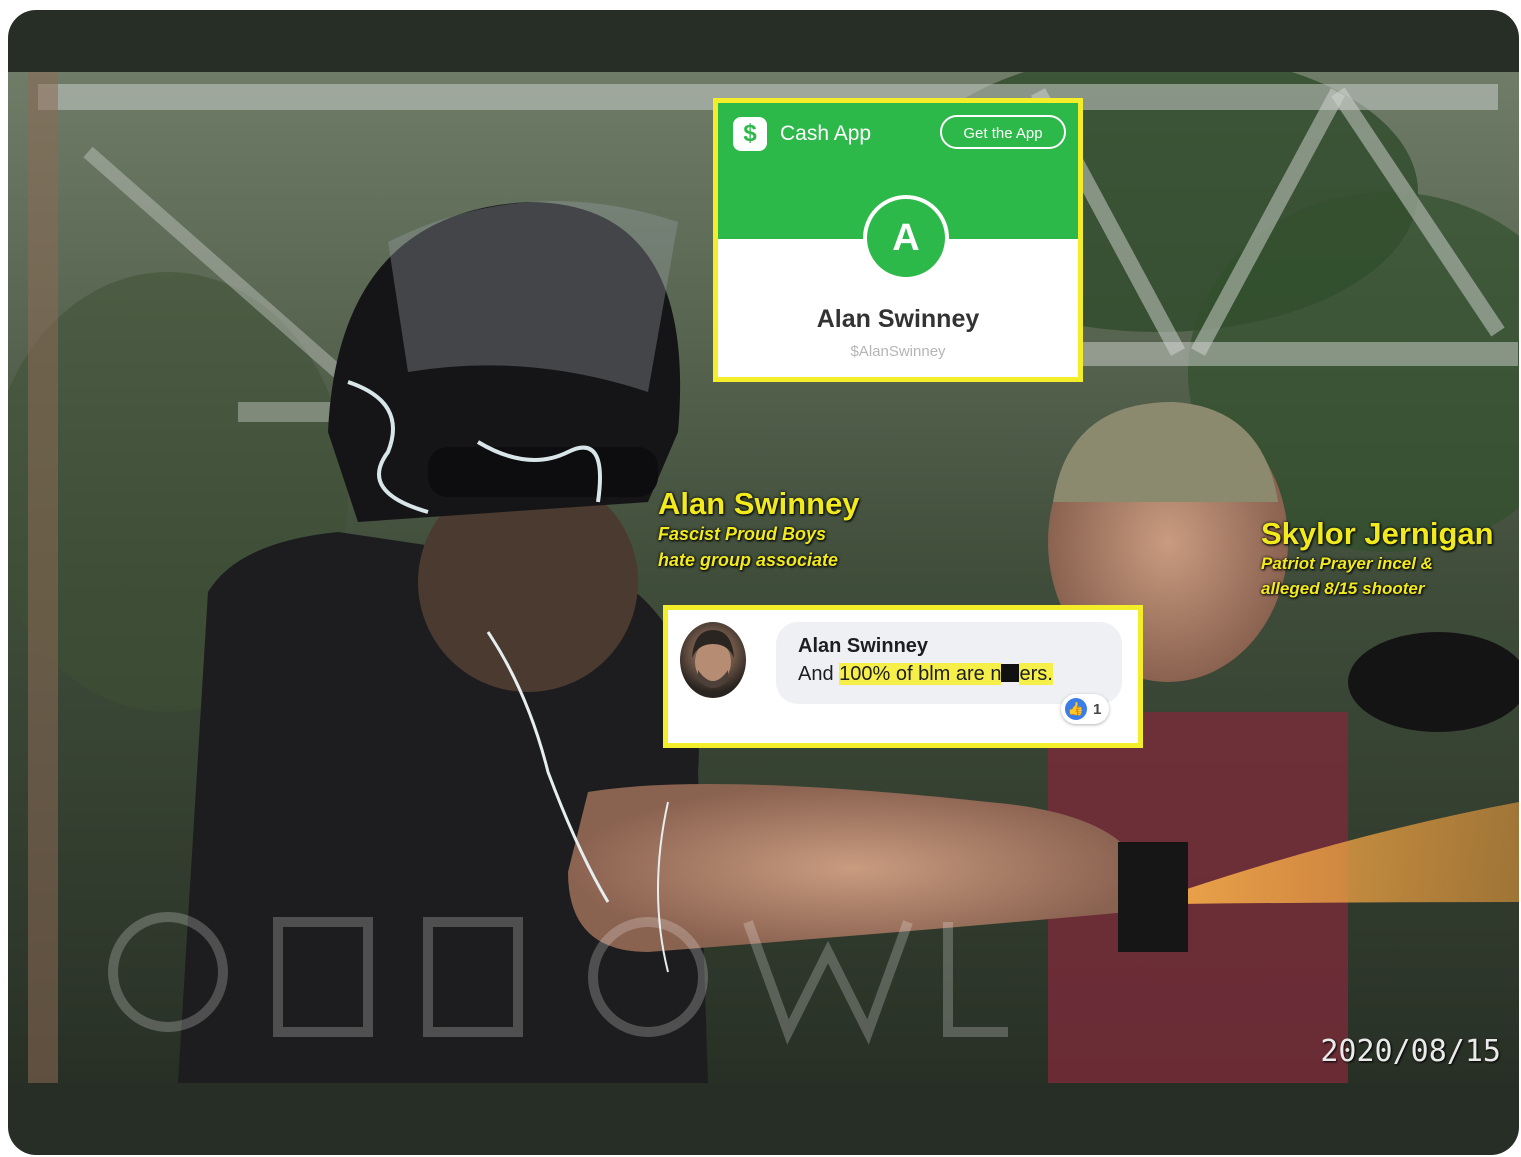 This screenshot has height=1157, width=1521. What do you see at coordinates (898, 351) in the screenshot?
I see `cashapp-handle: $AlanSwinney` at bounding box center [898, 351].